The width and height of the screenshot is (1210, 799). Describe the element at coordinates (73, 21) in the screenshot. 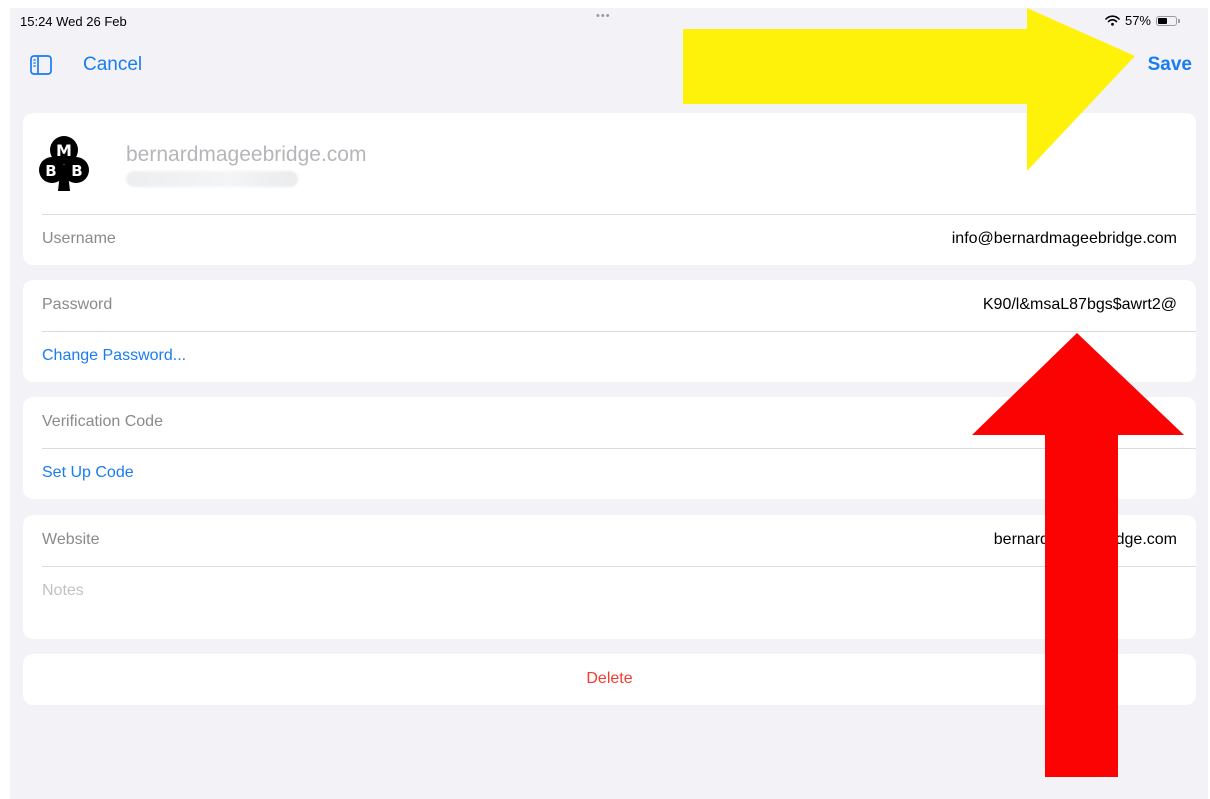

I see `status-time: 15:24 Wed 26 Feb` at that location.